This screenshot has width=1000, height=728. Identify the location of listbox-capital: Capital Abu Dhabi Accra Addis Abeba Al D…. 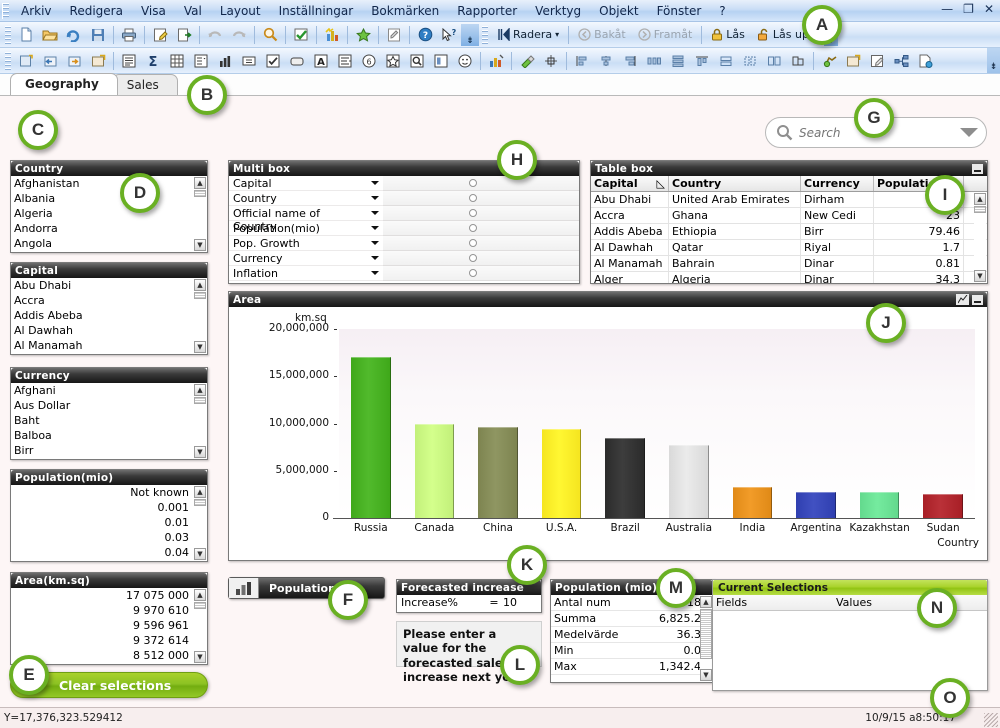
(109, 308).